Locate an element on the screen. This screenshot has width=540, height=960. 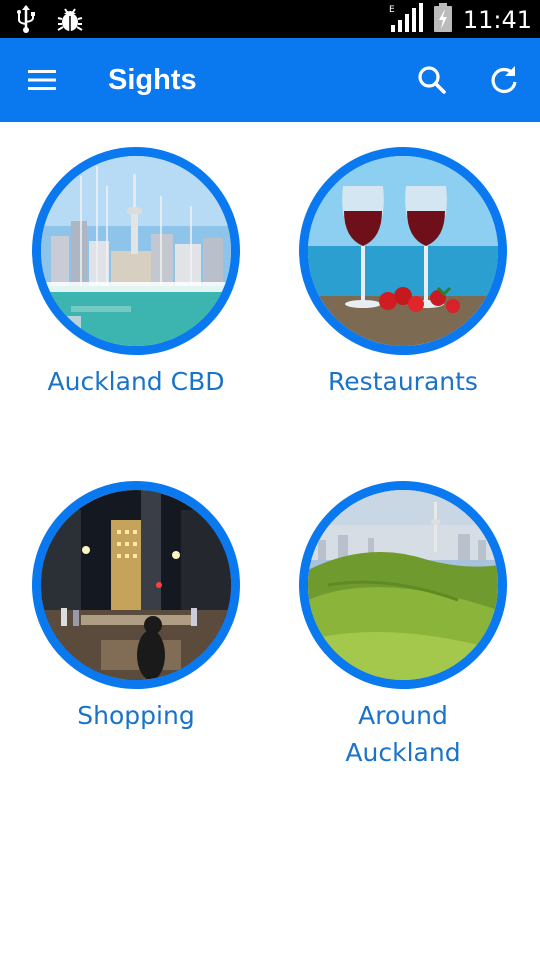
tile-around-auckland: Around Auckland is located at coordinates (403, 626).